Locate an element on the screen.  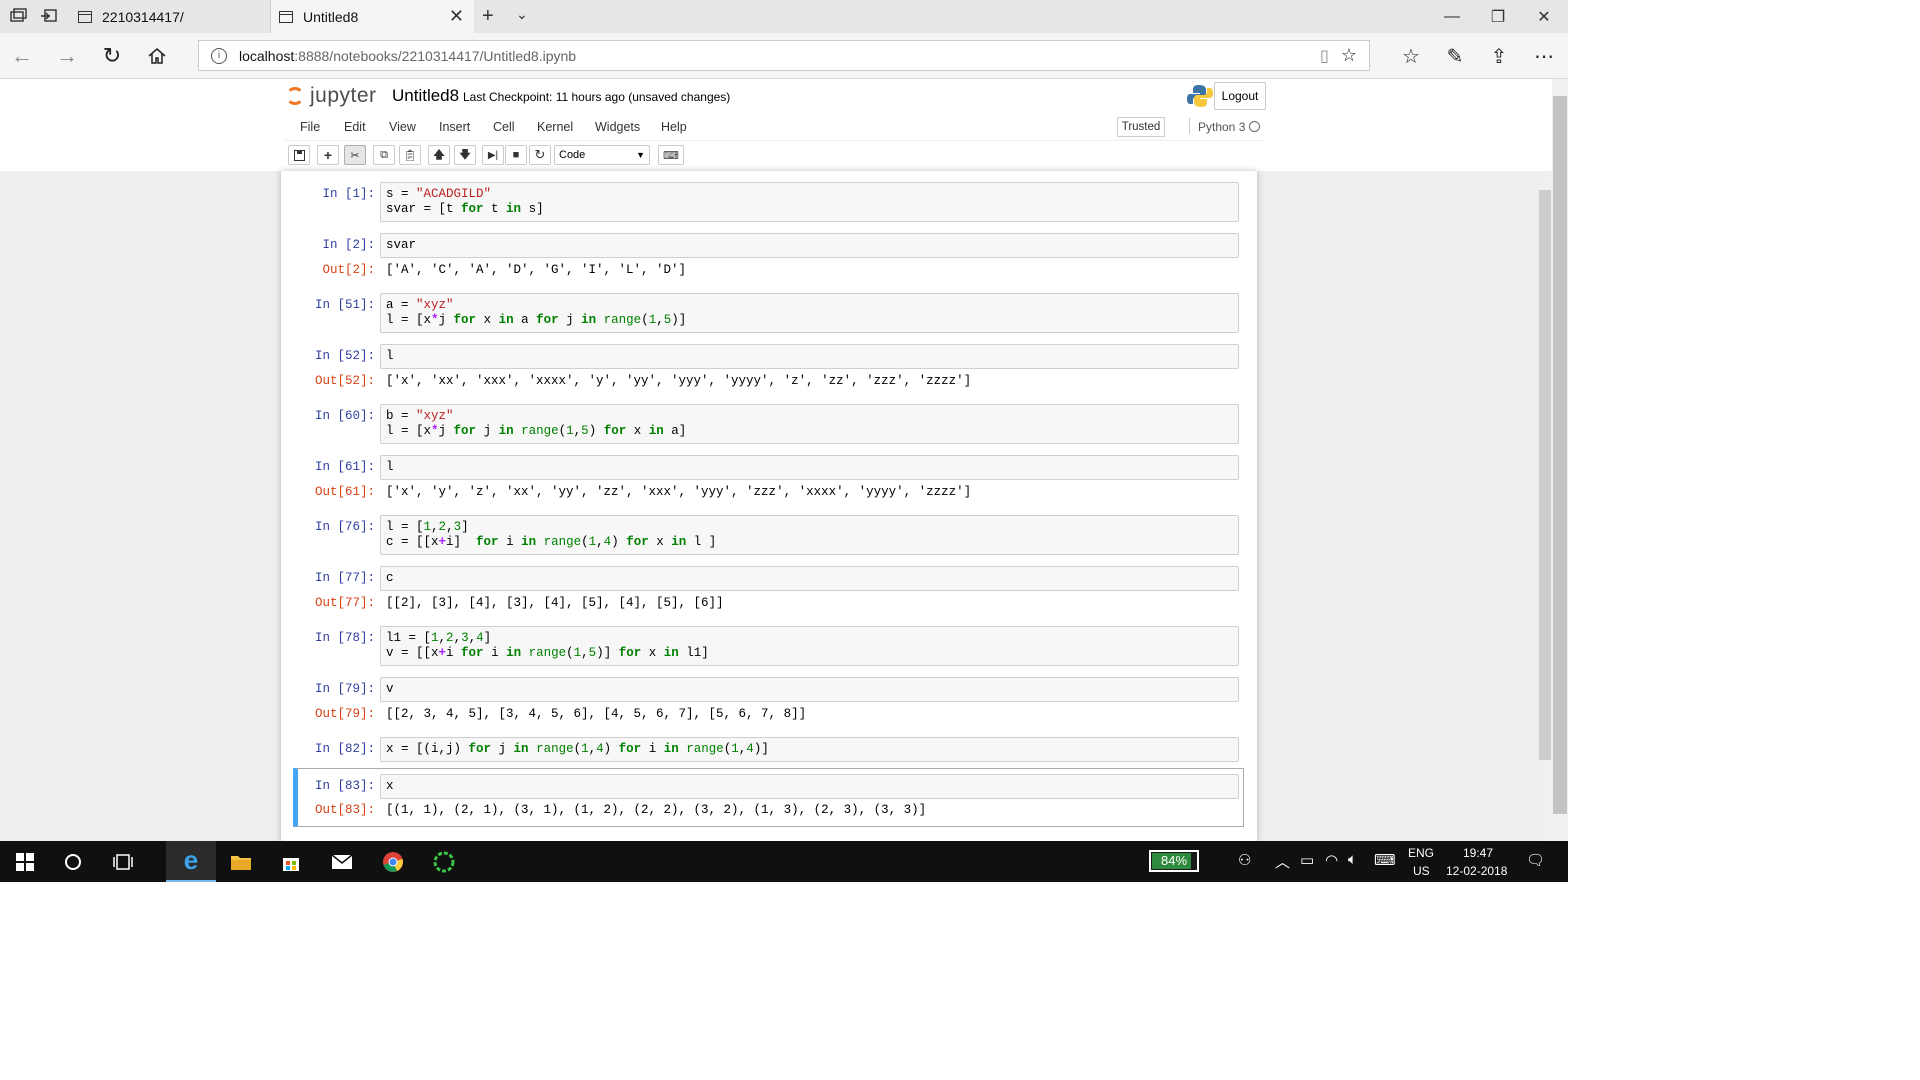
input-prompt: In [76]: is located at coordinates (344, 527).